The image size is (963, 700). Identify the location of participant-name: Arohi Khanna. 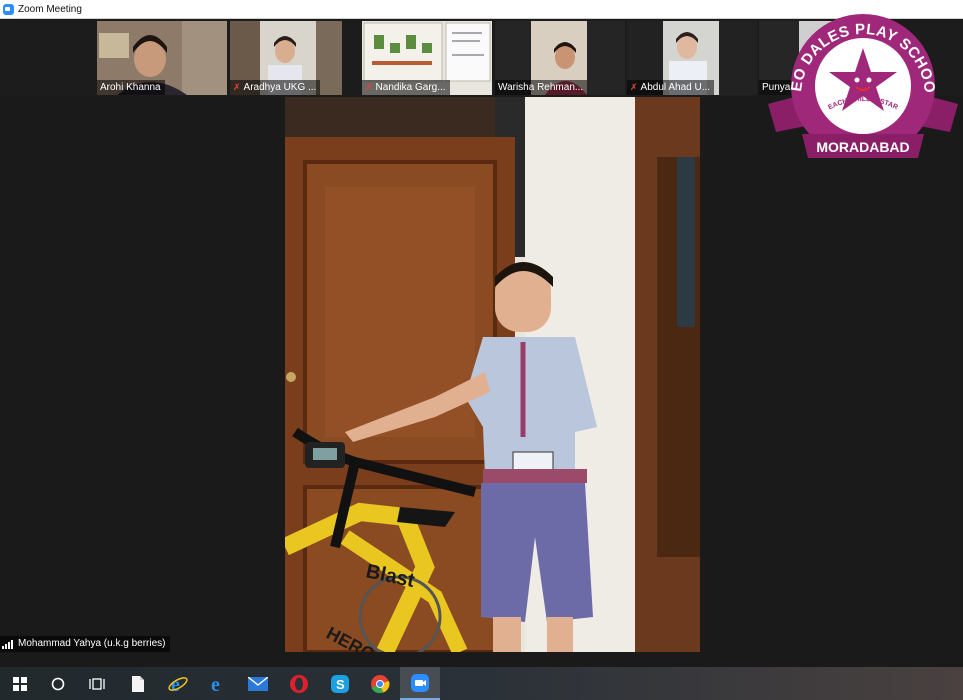
(131, 87).